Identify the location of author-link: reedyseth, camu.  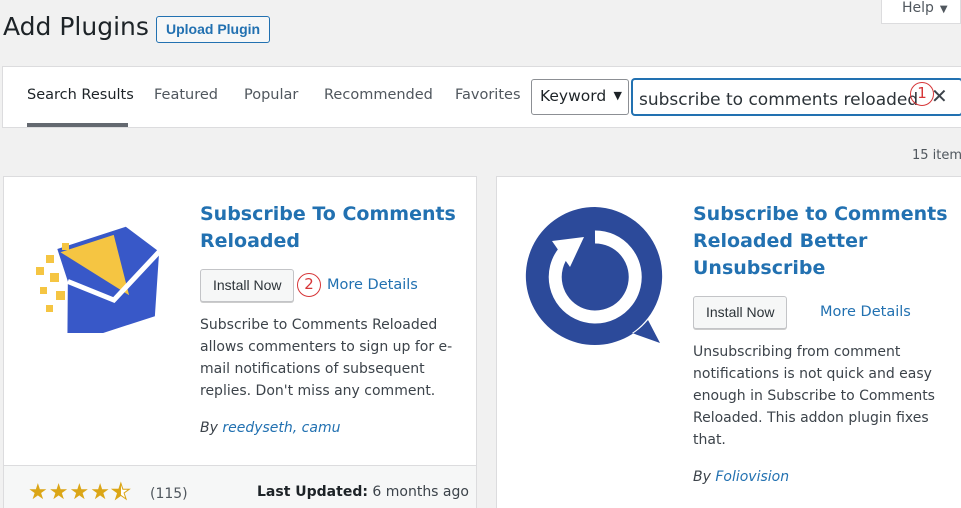
(281, 428).